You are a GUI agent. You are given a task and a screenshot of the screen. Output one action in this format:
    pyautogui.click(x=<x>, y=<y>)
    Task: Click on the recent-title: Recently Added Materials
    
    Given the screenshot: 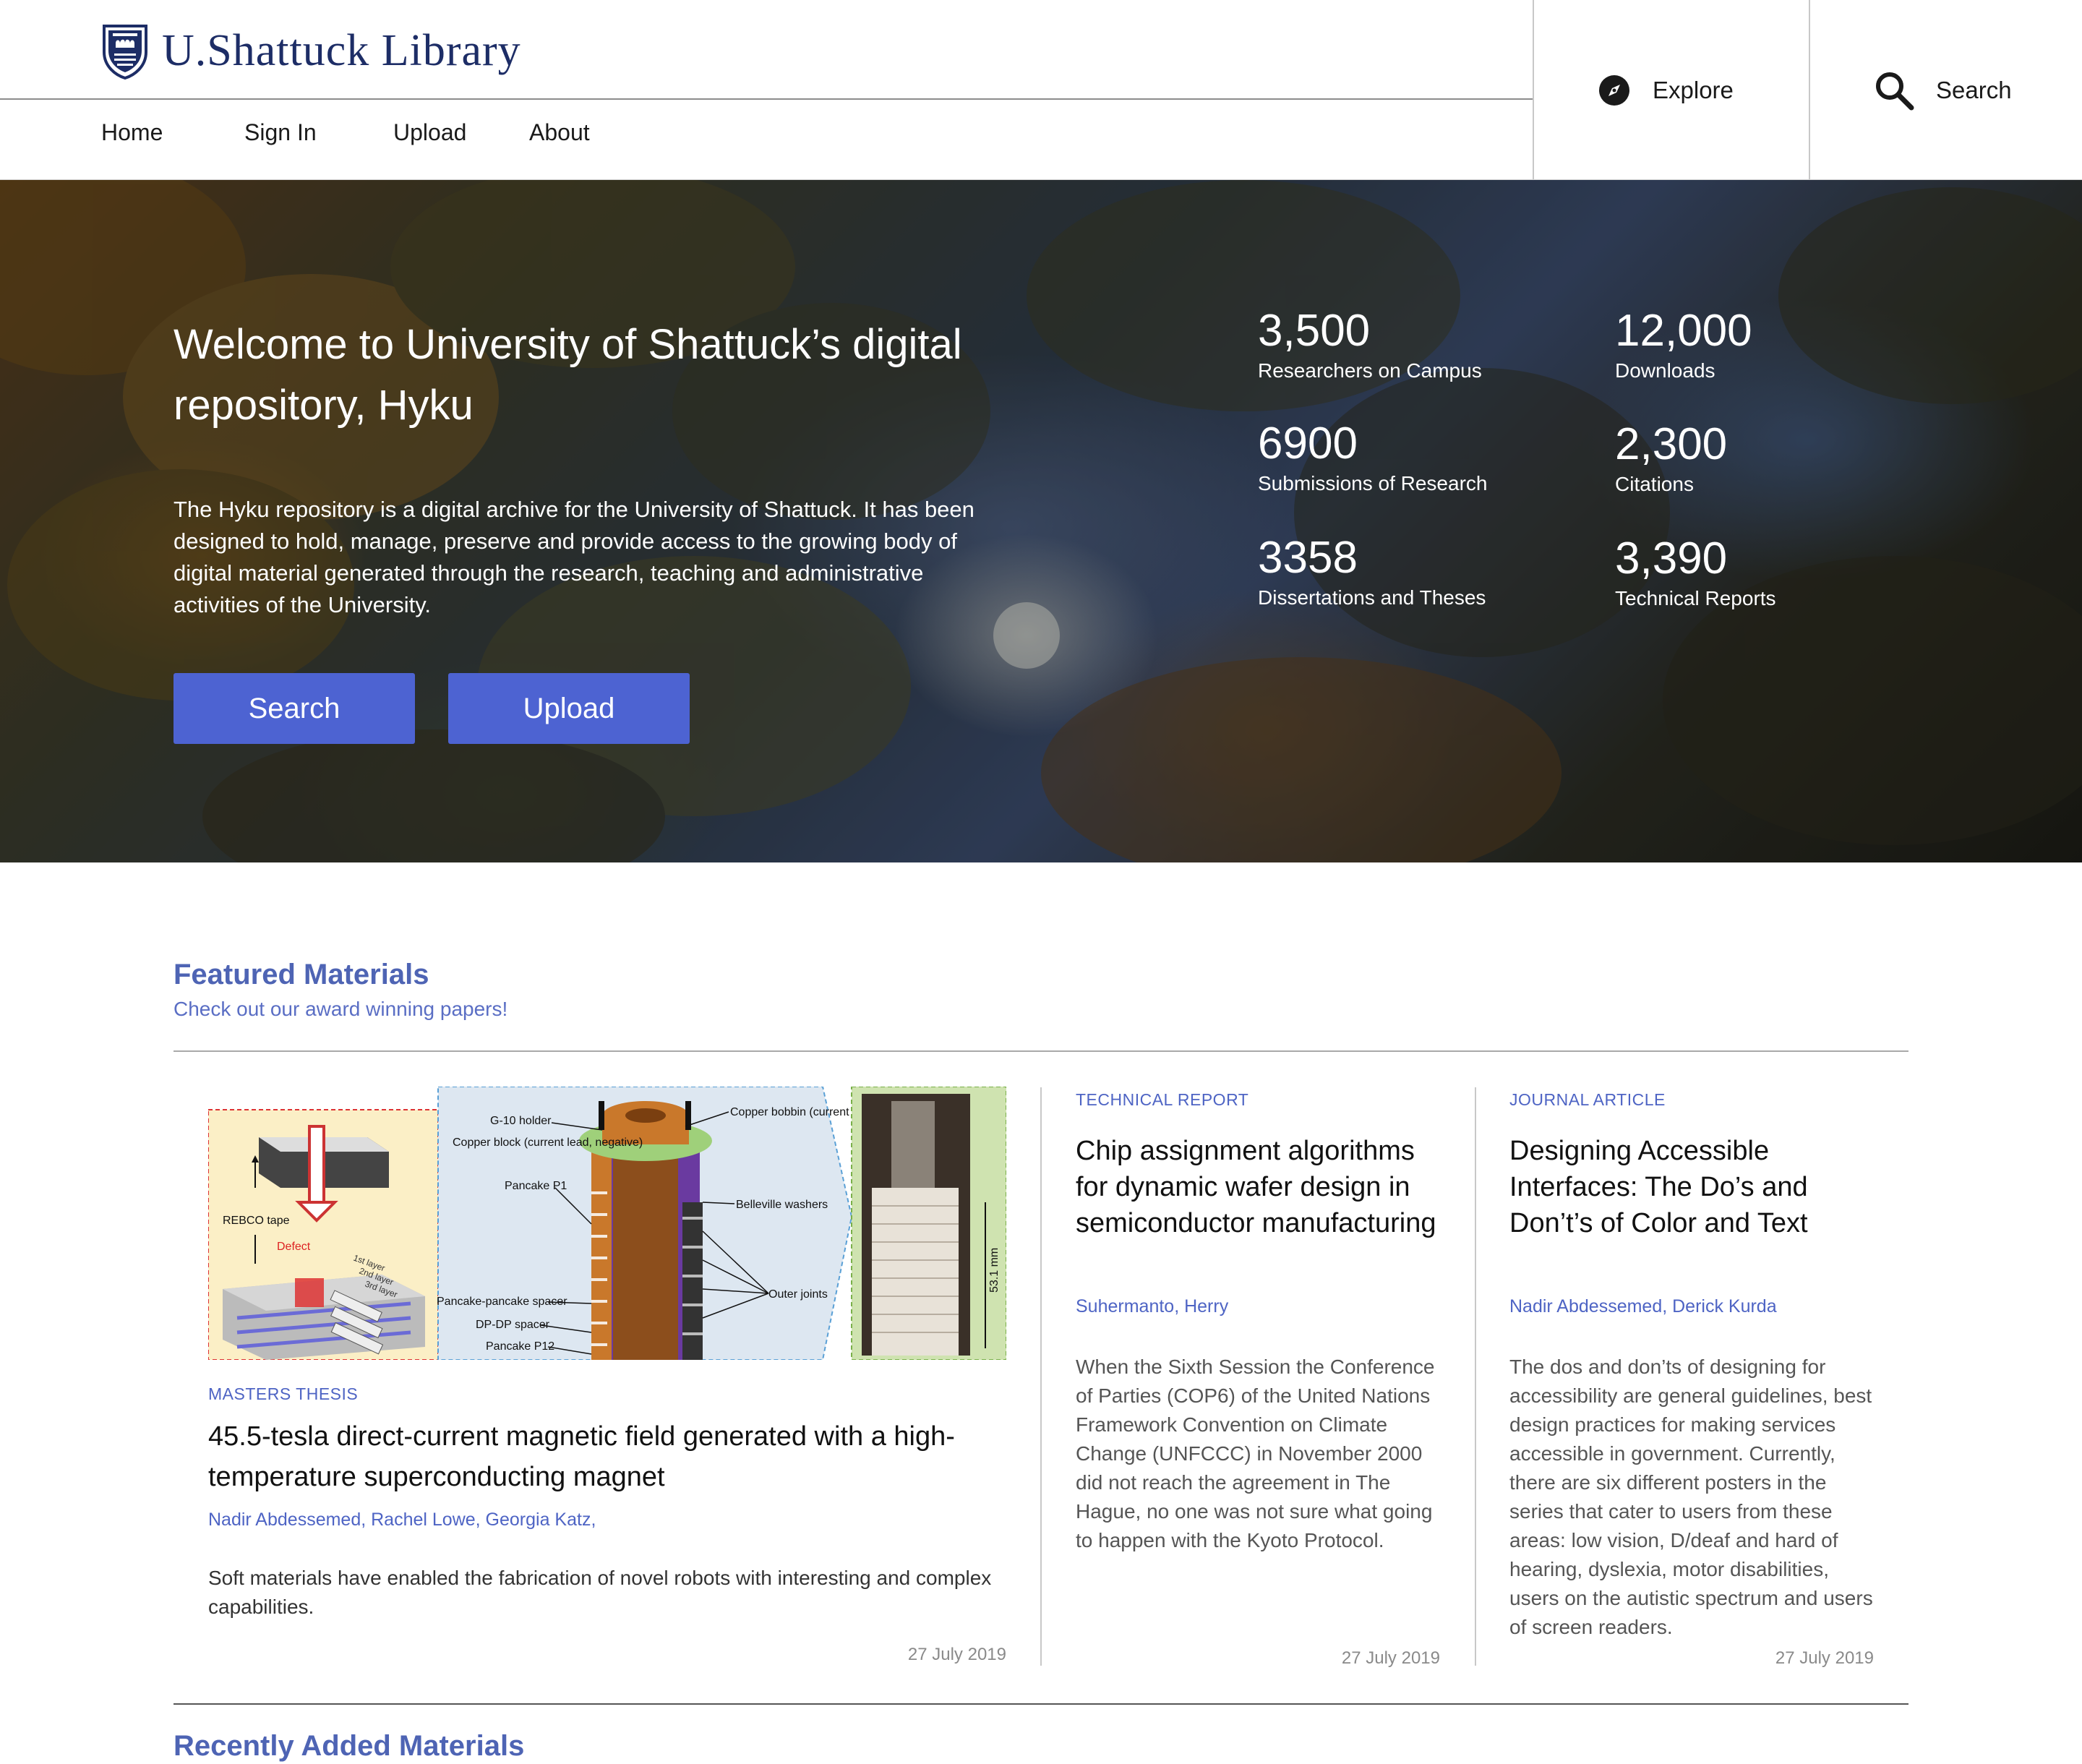 What is the action you would take?
    pyautogui.click(x=349, y=1746)
    